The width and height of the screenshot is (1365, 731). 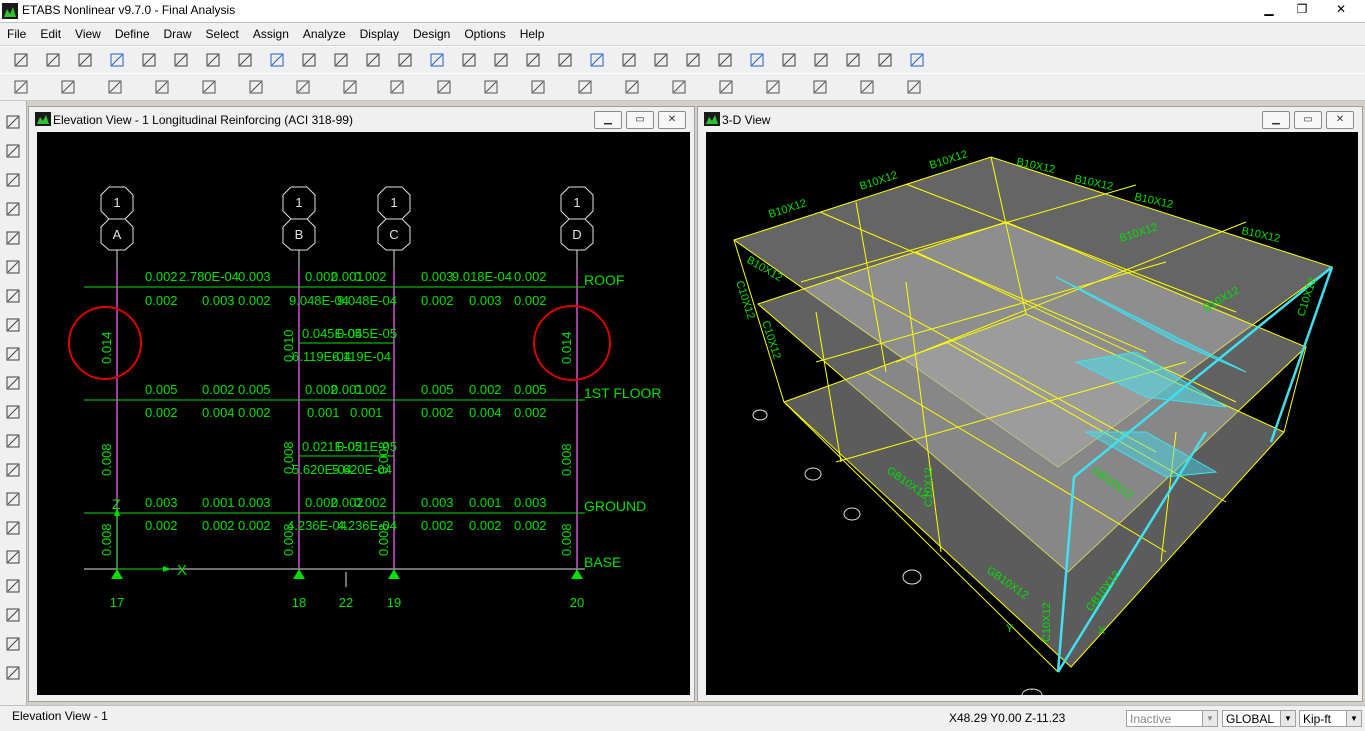 I want to click on menu-edit: Edit, so click(x=50, y=34).